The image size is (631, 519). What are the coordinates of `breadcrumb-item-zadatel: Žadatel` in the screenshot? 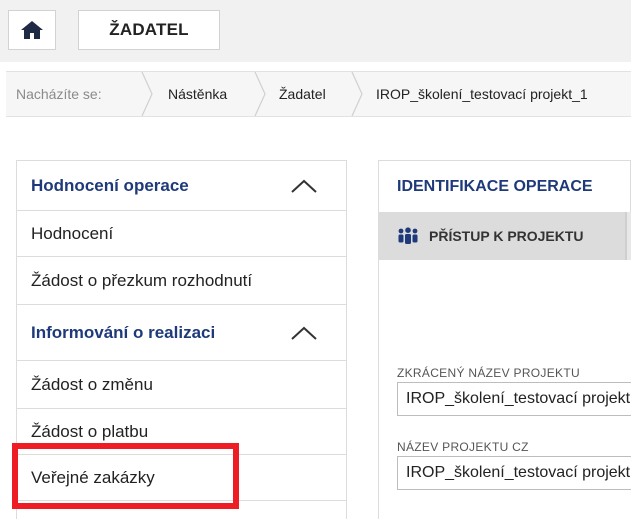 It's located at (302, 94).